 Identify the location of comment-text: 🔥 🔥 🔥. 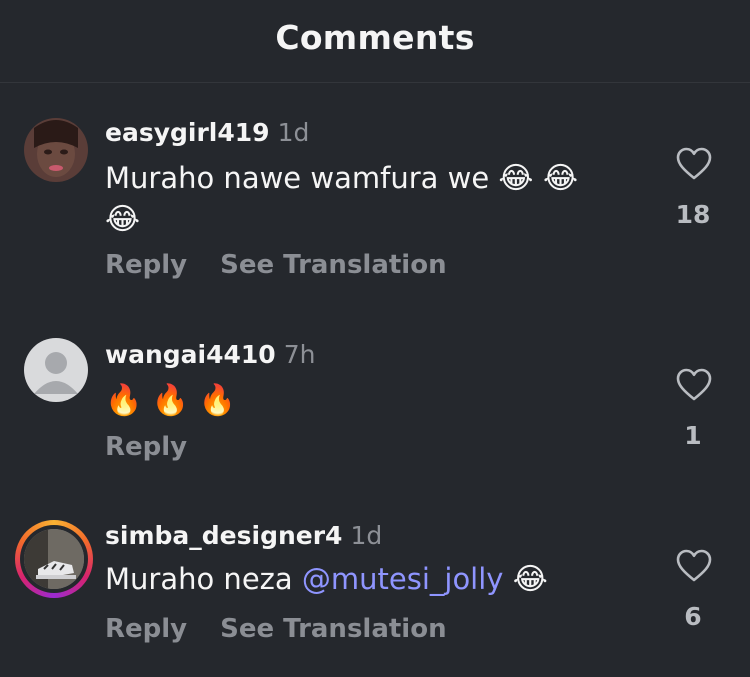
(360, 400).